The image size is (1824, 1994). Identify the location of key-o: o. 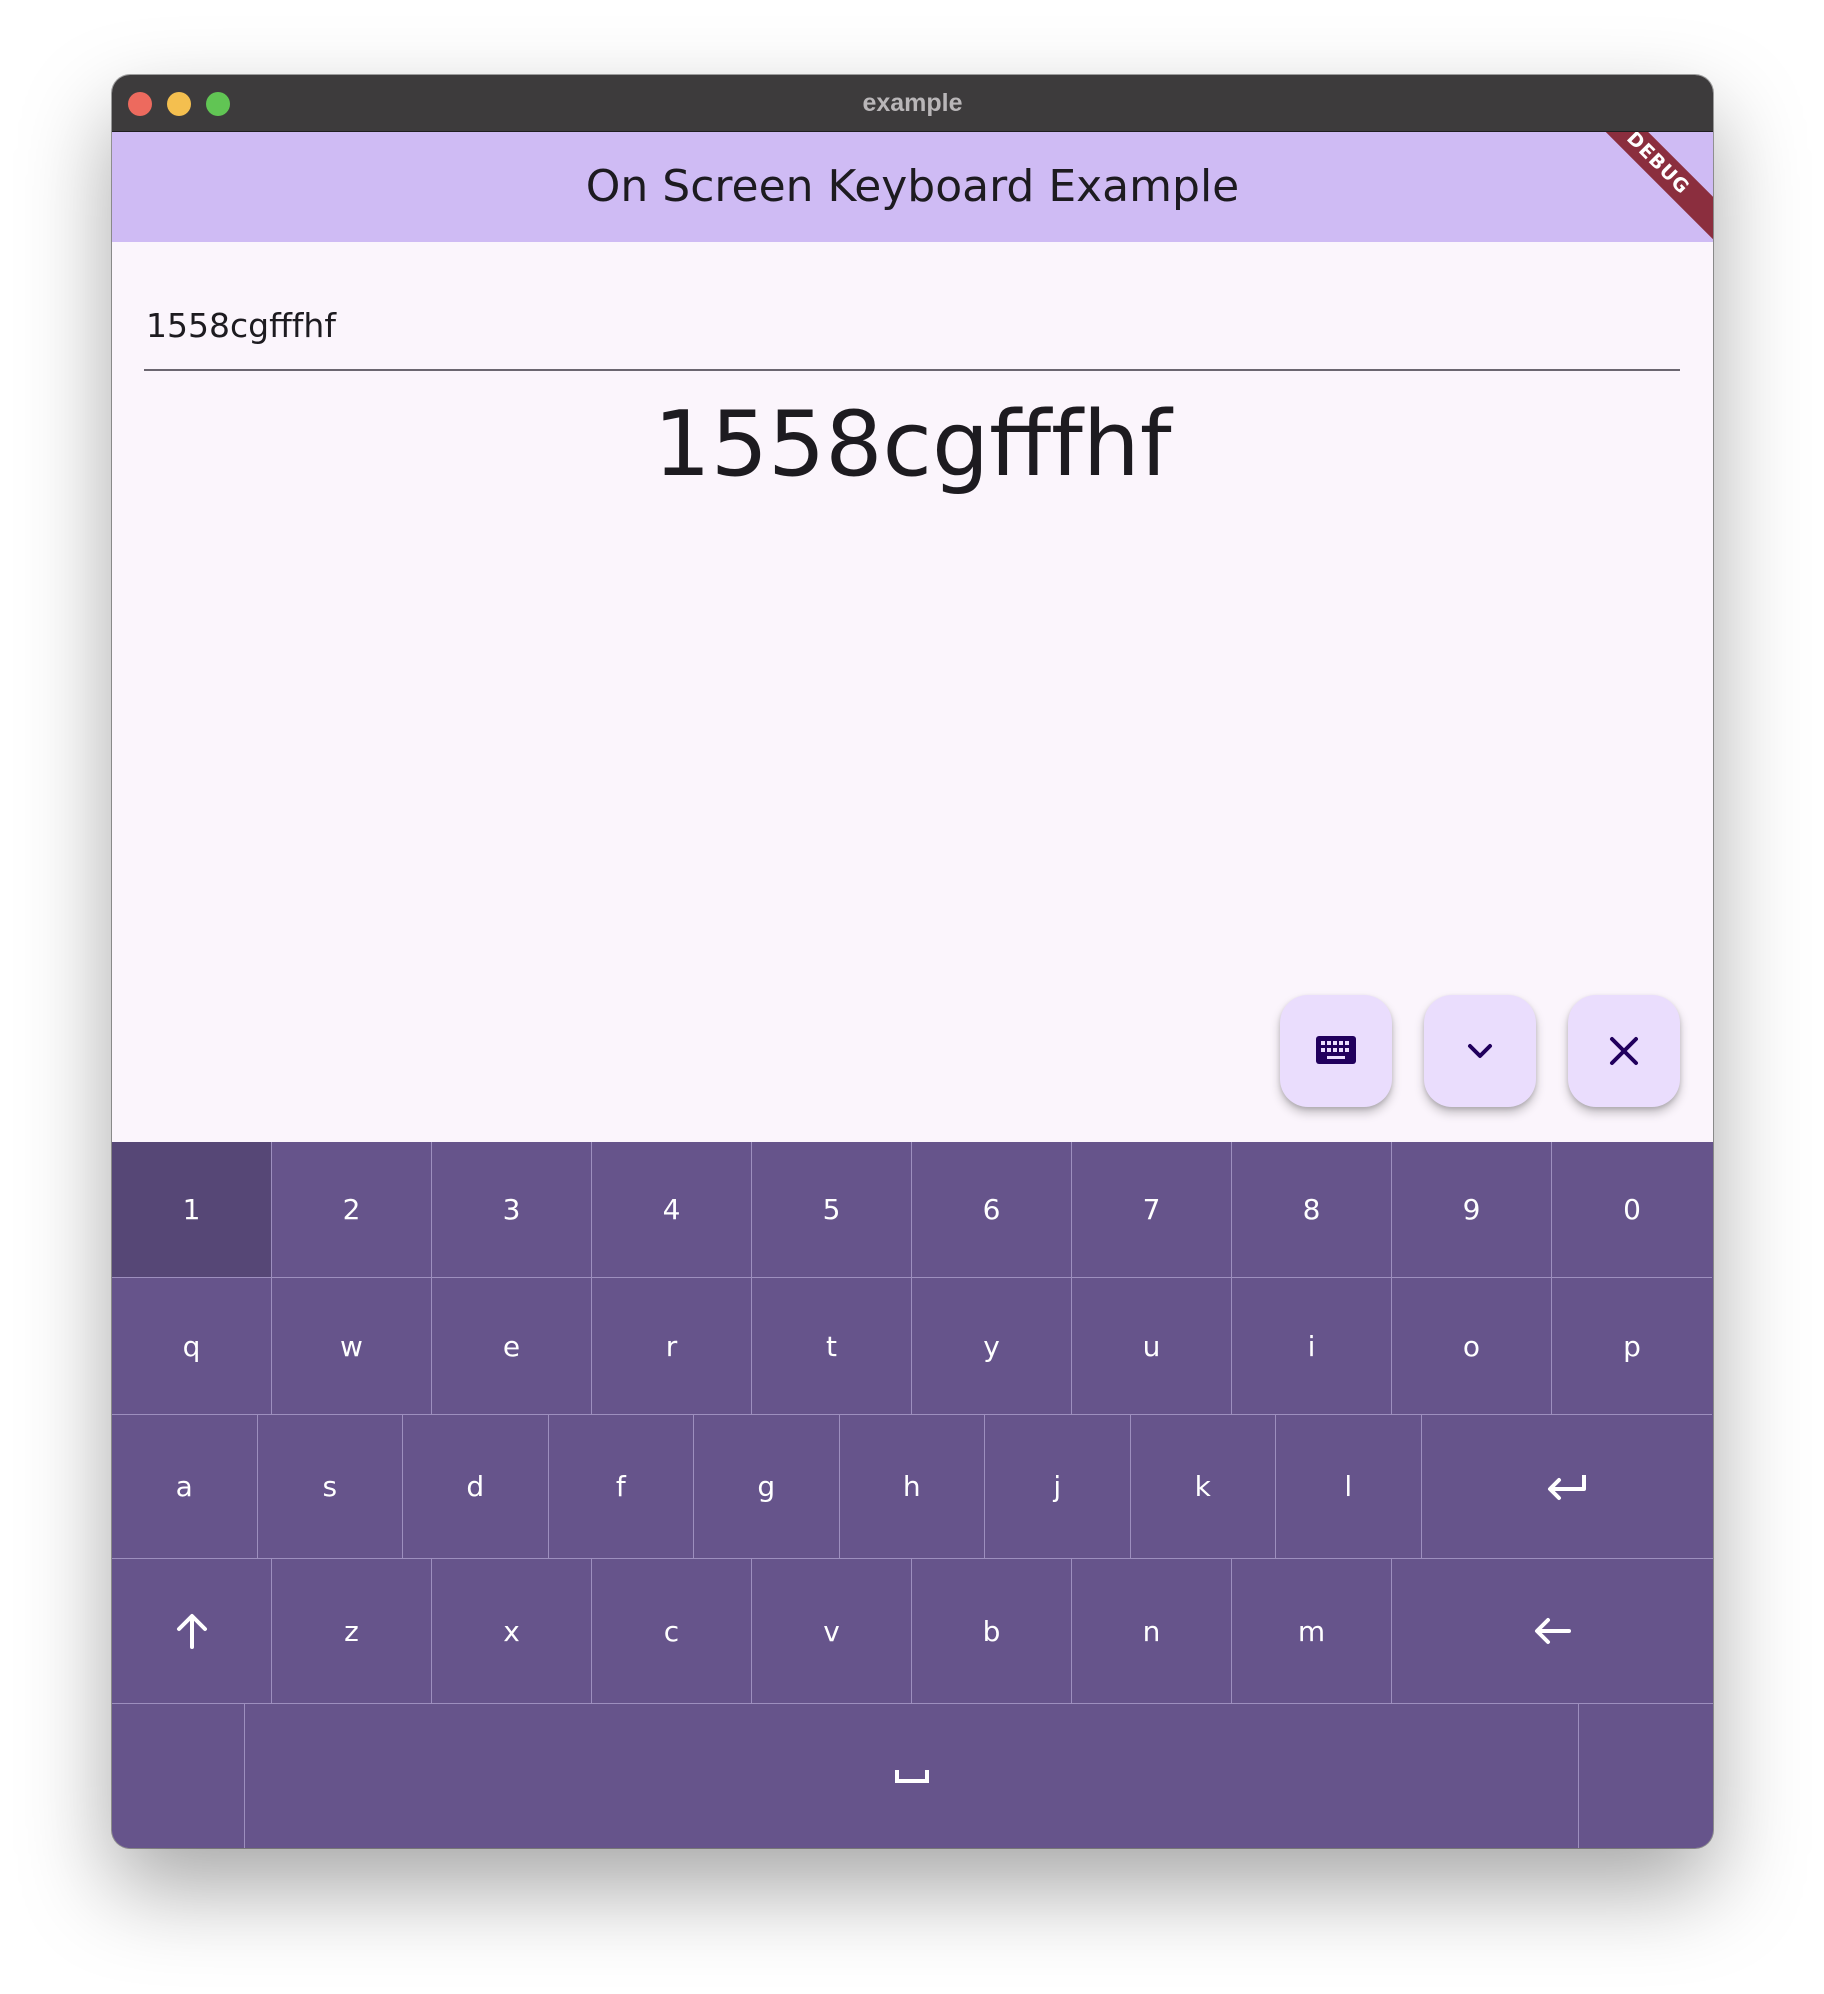
(1472, 1346).